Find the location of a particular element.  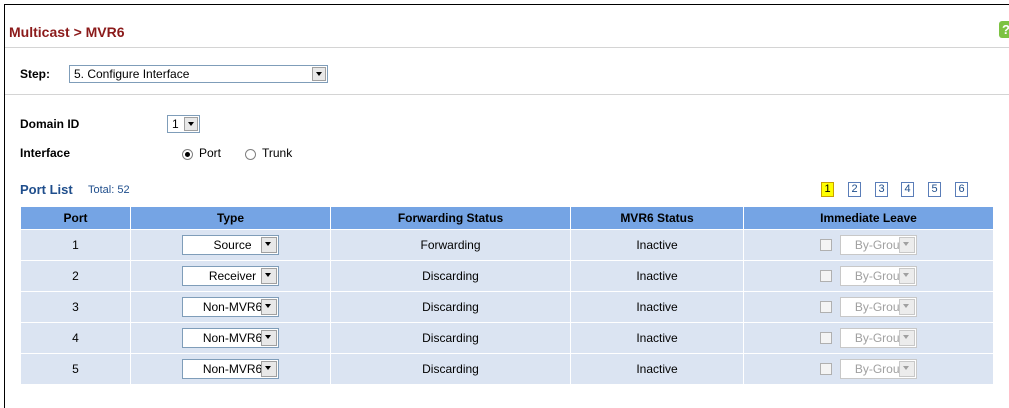

type-cell: Receiver is located at coordinates (230, 276).